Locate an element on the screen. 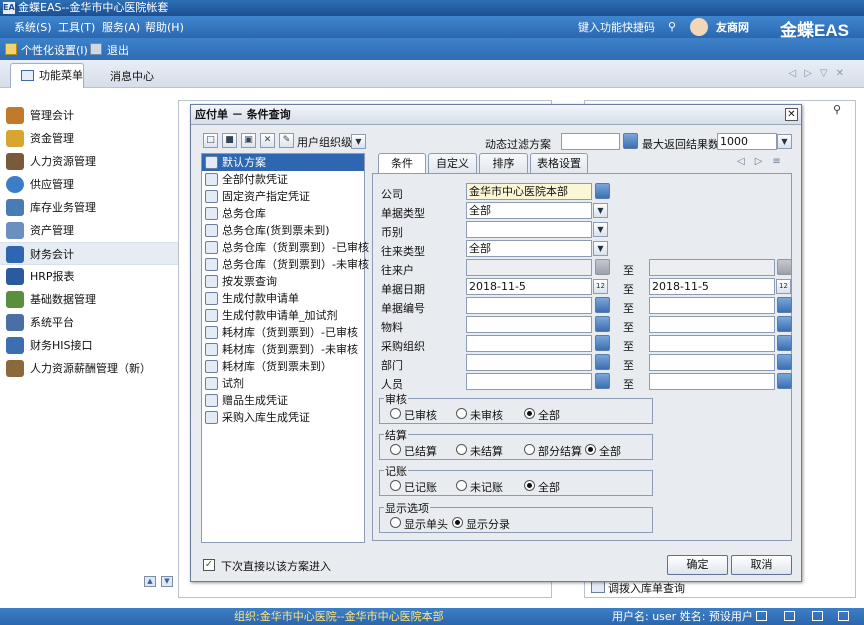 The height and width of the screenshot is (625, 864). bill-date-from-field: 2018-11-5 is located at coordinates (529, 286).